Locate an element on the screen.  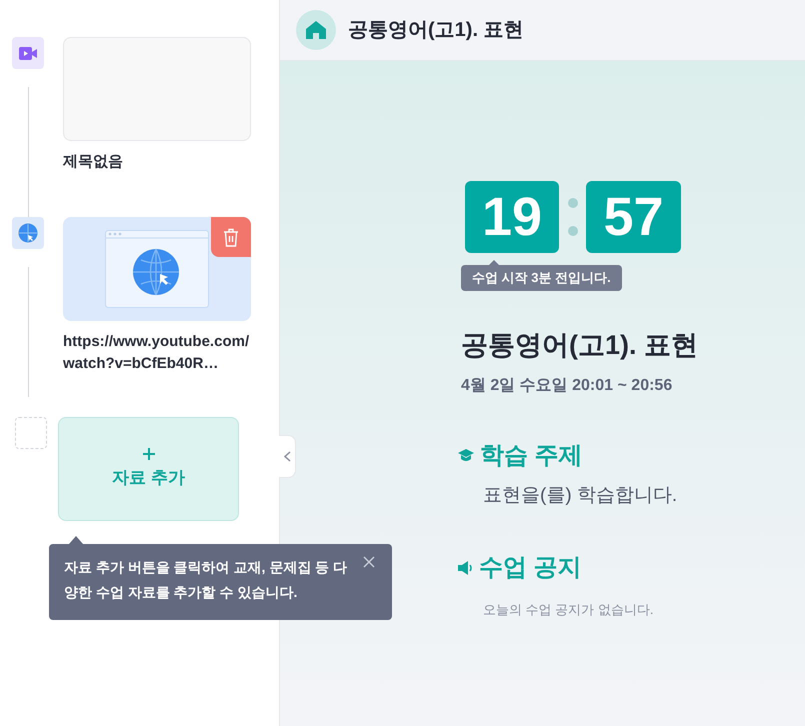
section-heading: 학습 주제 is located at coordinates (531, 455).